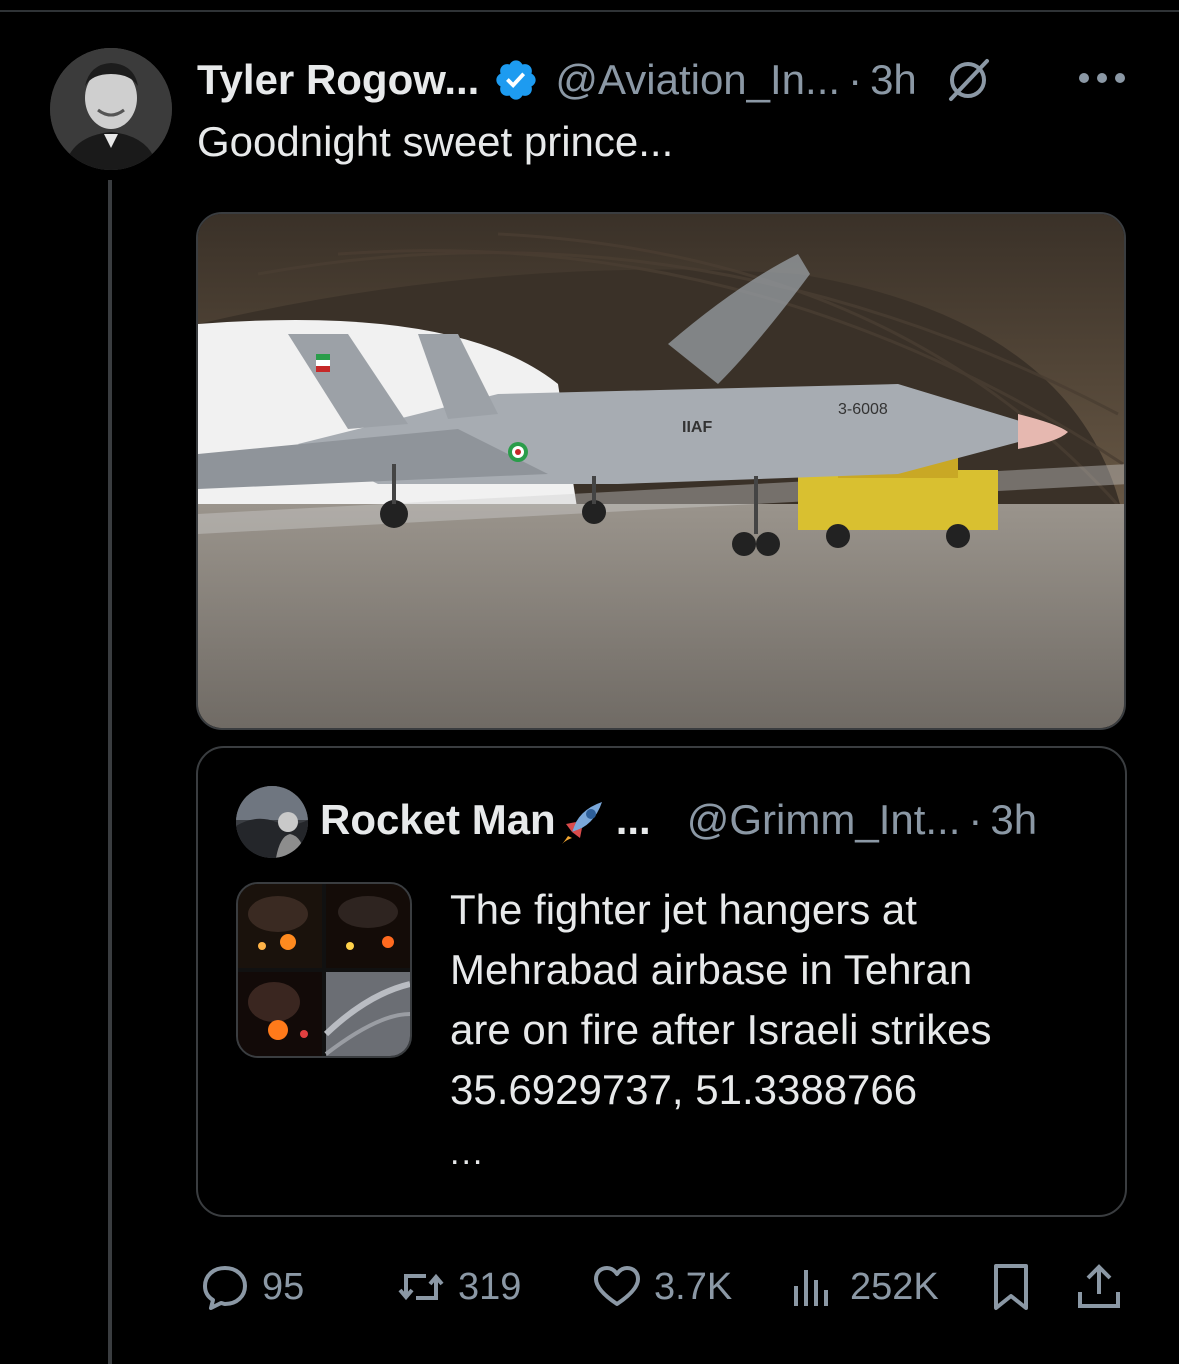 This screenshot has width=1179, height=1364. I want to click on quote-author-avatar, so click(272, 822).